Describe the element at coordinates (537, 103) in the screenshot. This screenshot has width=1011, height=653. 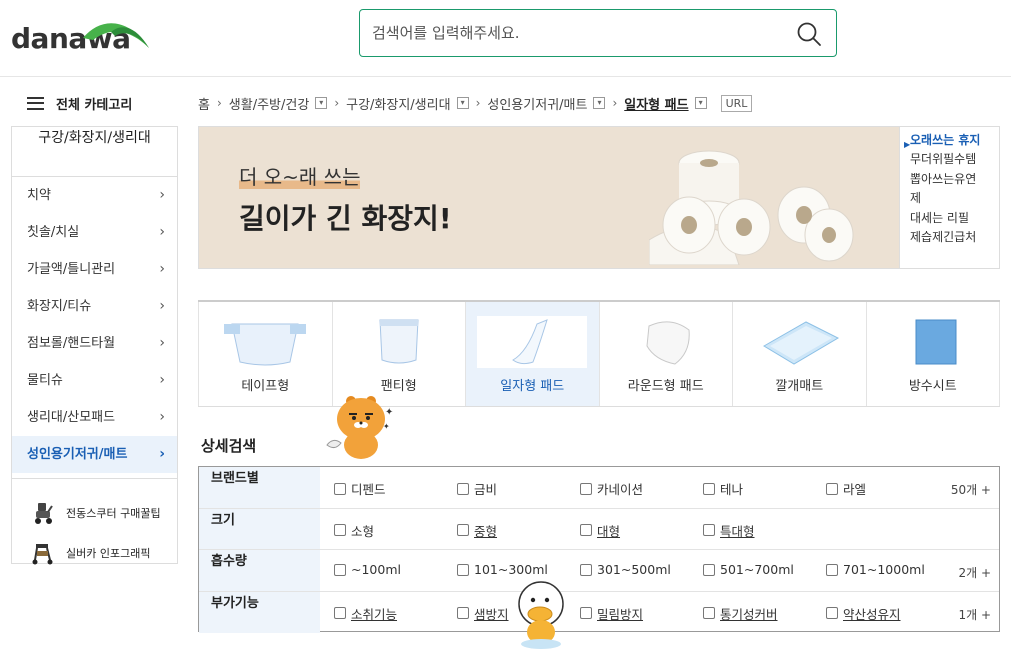
I see `breadcrumb-item: 성인용기저귀/매트` at that location.